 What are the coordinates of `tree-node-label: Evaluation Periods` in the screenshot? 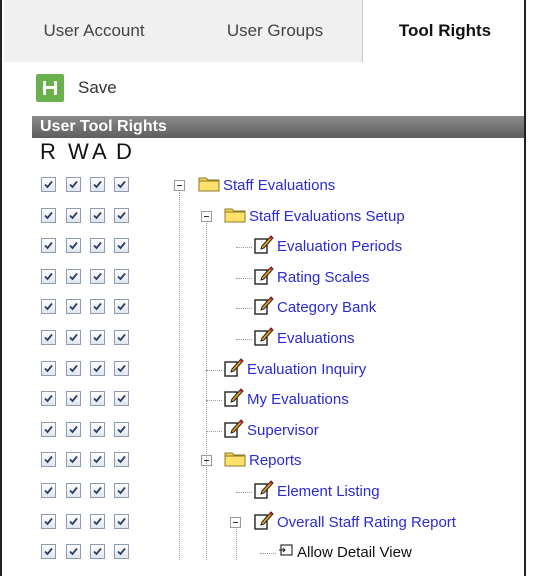 It's located at (339, 246).